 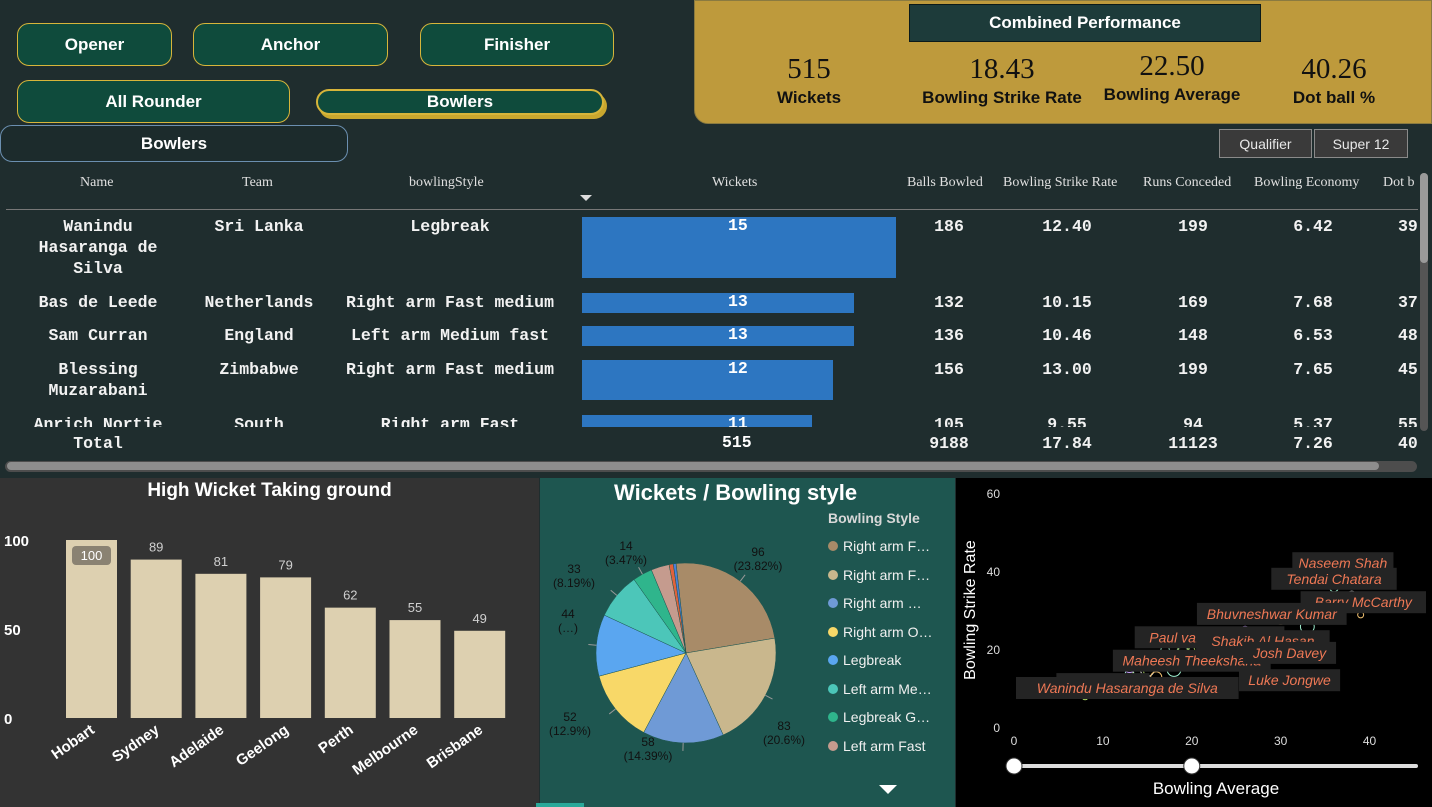 I want to click on data-label: 55, so click(x=415, y=607).